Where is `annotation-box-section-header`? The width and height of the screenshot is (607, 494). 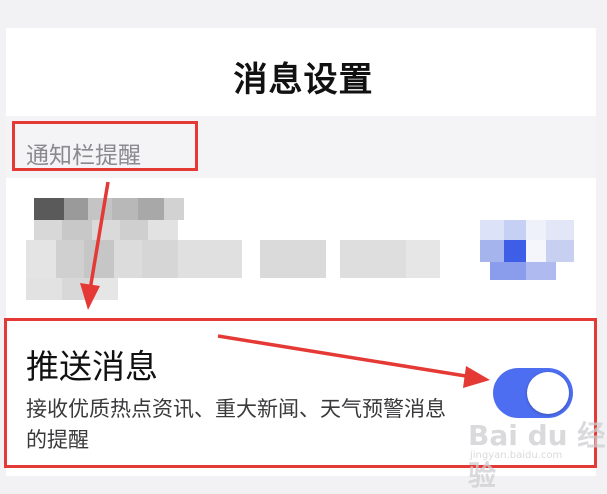
annotation-box-section-header is located at coordinates (105, 146).